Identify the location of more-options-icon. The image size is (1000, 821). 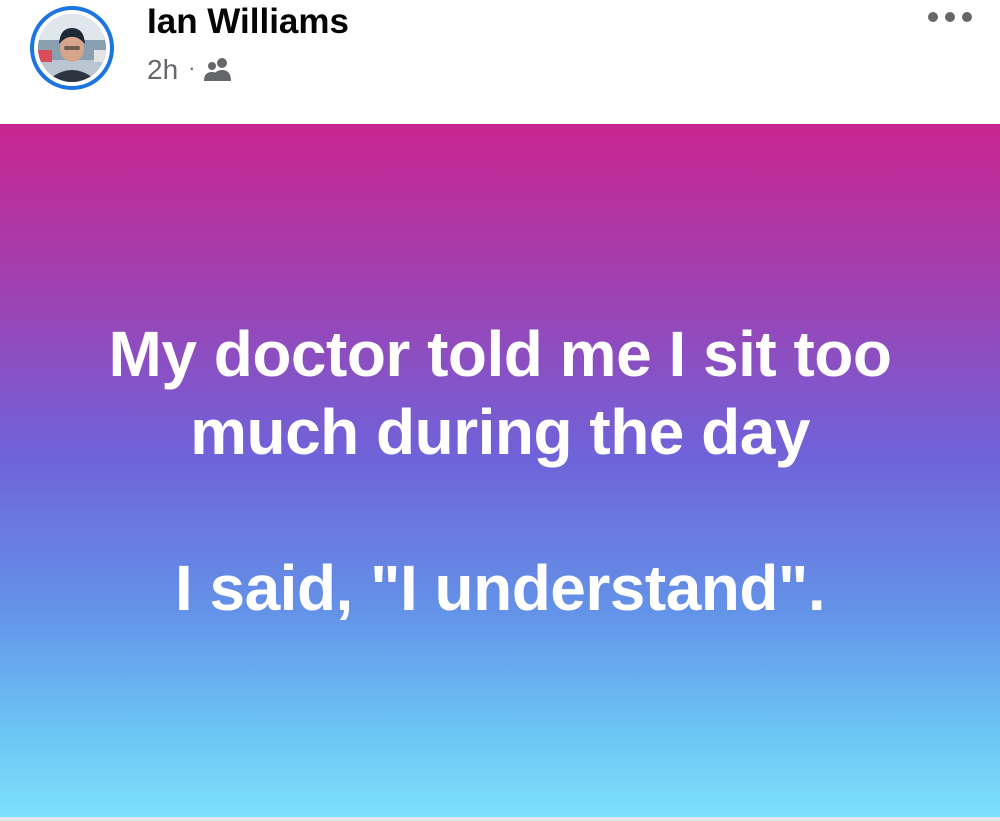
(950, 17).